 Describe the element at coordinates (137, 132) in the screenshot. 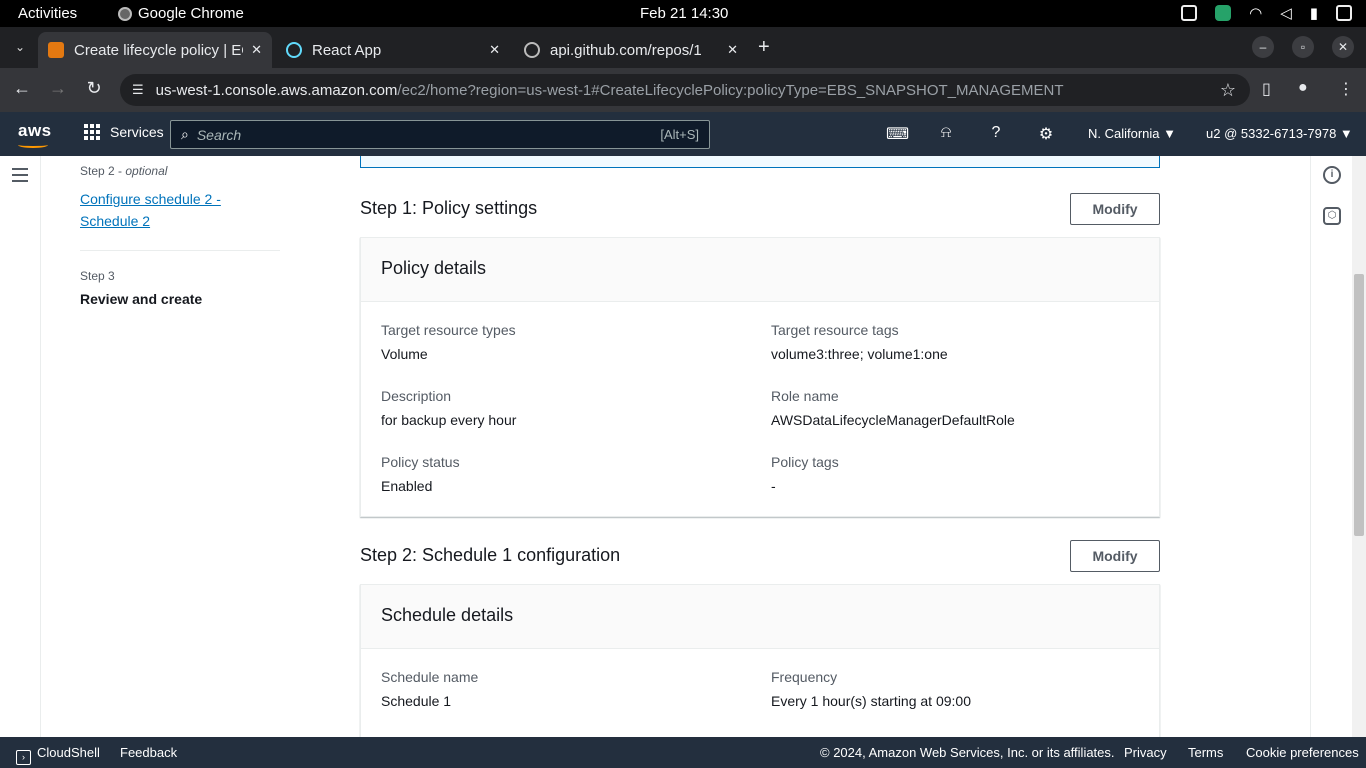

I see `services-label: Services` at that location.